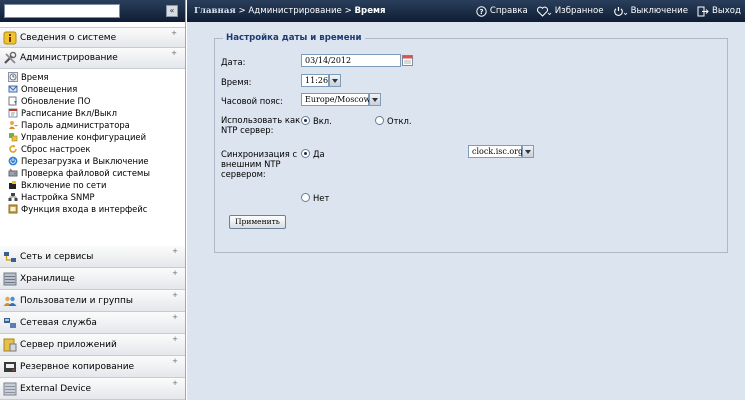  I want to click on sidebar-item-snmp: Настройка SNMP, so click(96, 197).